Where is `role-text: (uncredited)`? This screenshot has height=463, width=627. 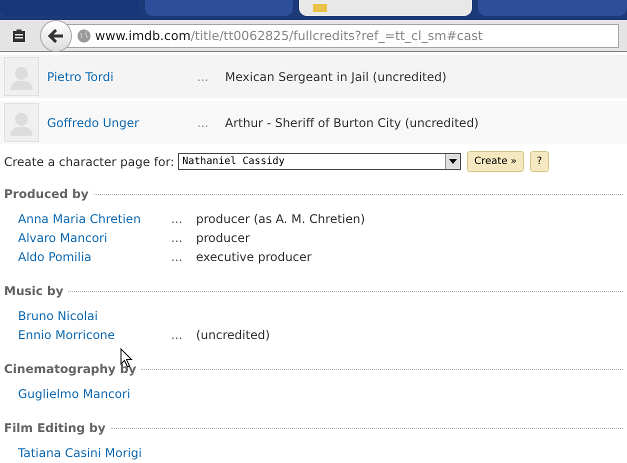
role-text: (uncredited) is located at coordinates (233, 335).